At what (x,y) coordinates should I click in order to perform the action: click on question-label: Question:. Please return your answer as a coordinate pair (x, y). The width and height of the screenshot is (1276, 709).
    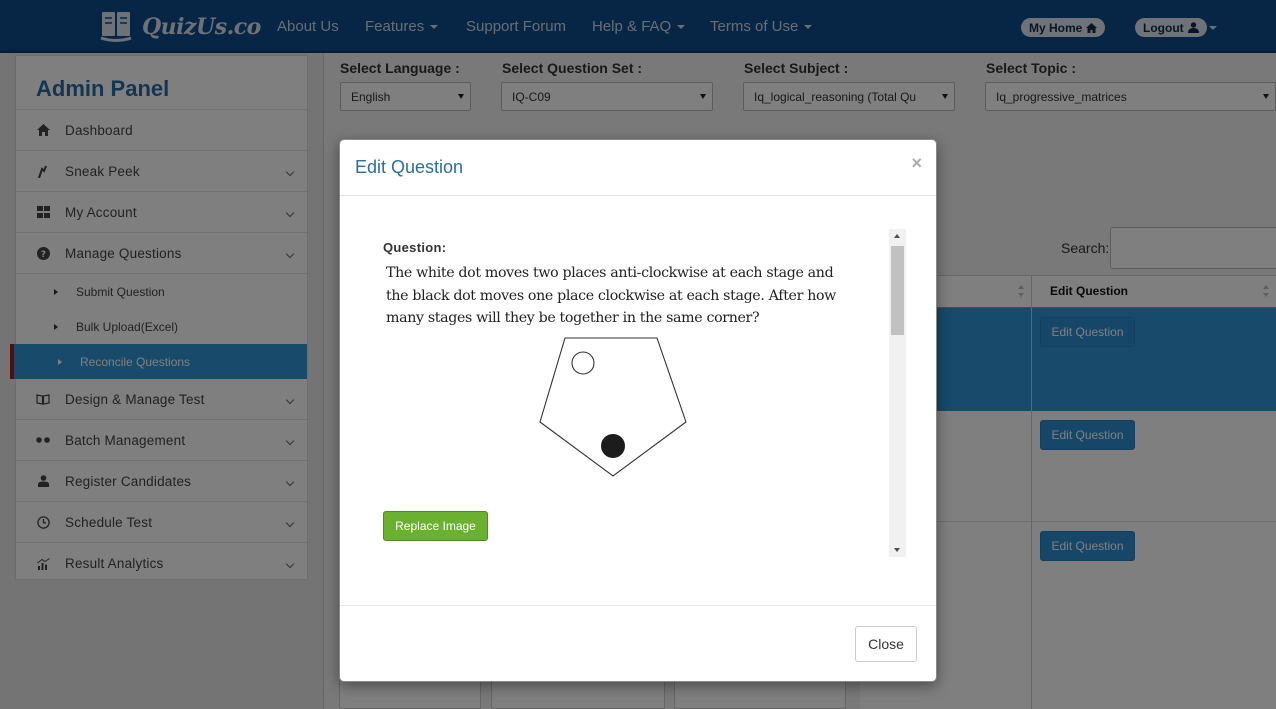
    Looking at the image, I should click on (415, 247).